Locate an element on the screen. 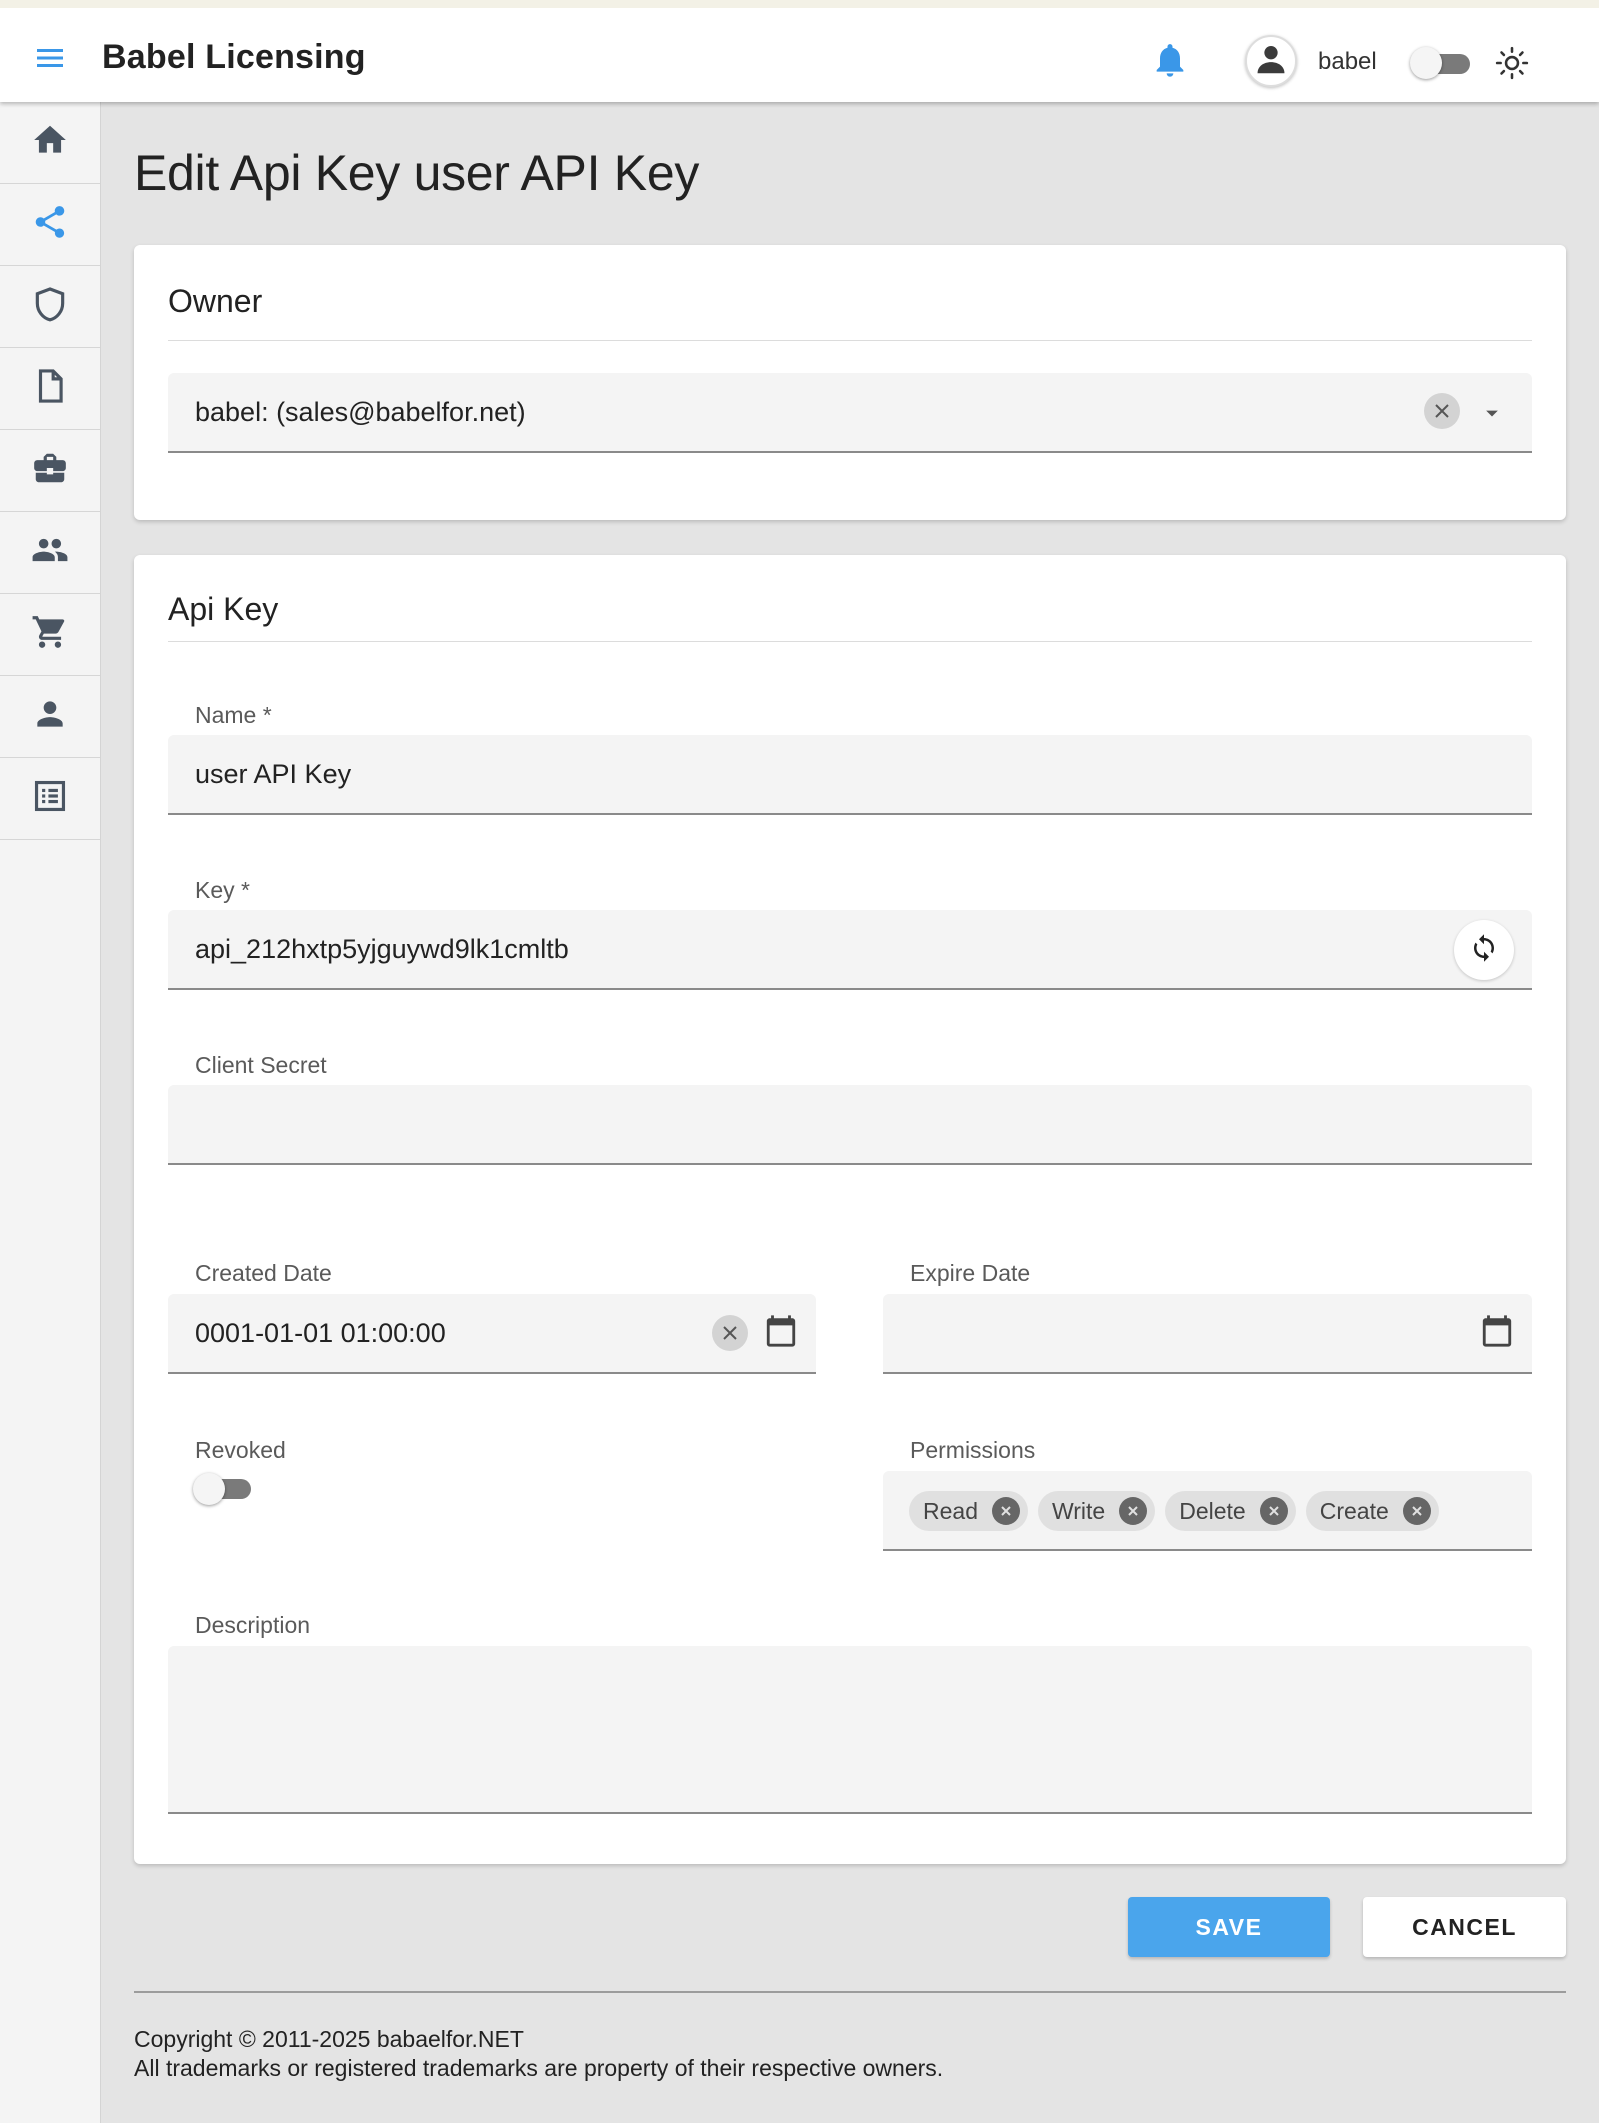 The height and width of the screenshot is (2123, 1599). share-icon is located at coordinates (50, 224).